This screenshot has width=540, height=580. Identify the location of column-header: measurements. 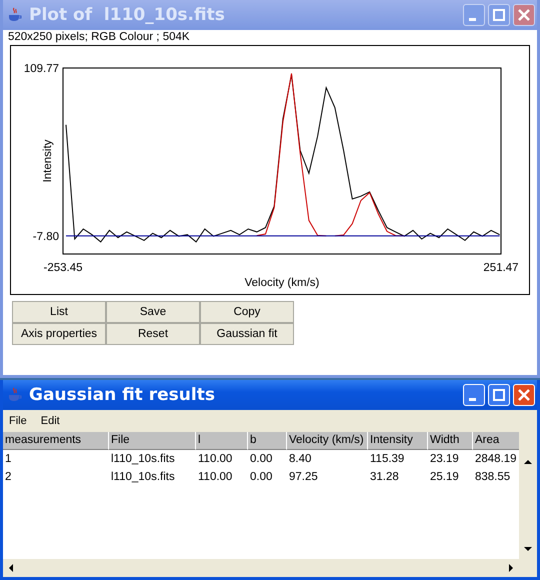
(56, 441).